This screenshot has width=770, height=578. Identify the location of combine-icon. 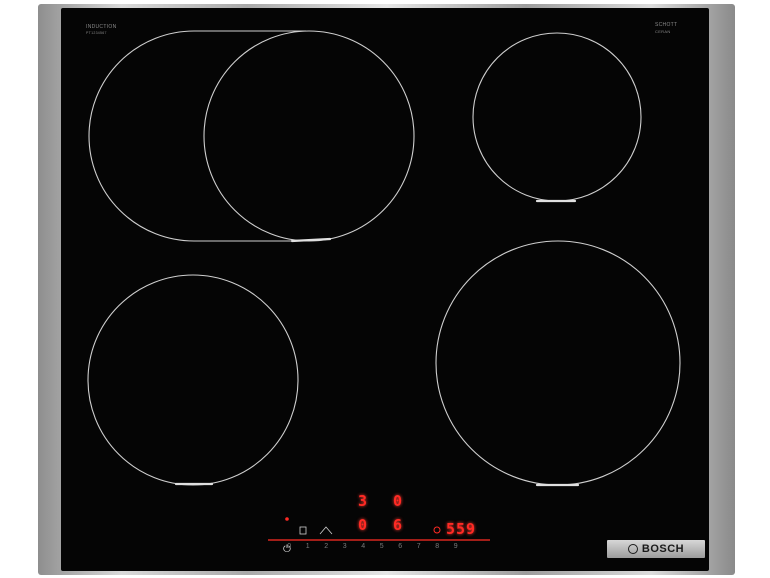
(326, 530).